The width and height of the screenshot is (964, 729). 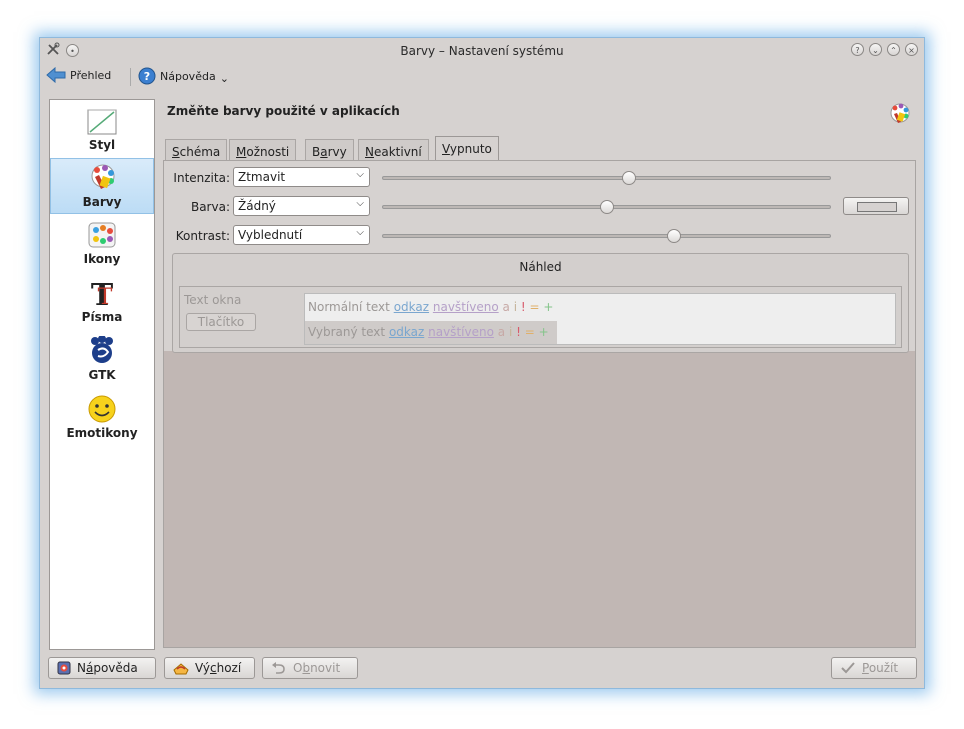 I want to click on help-menu-button: ? Nápověda ⌄, so click(x=183, y=76).